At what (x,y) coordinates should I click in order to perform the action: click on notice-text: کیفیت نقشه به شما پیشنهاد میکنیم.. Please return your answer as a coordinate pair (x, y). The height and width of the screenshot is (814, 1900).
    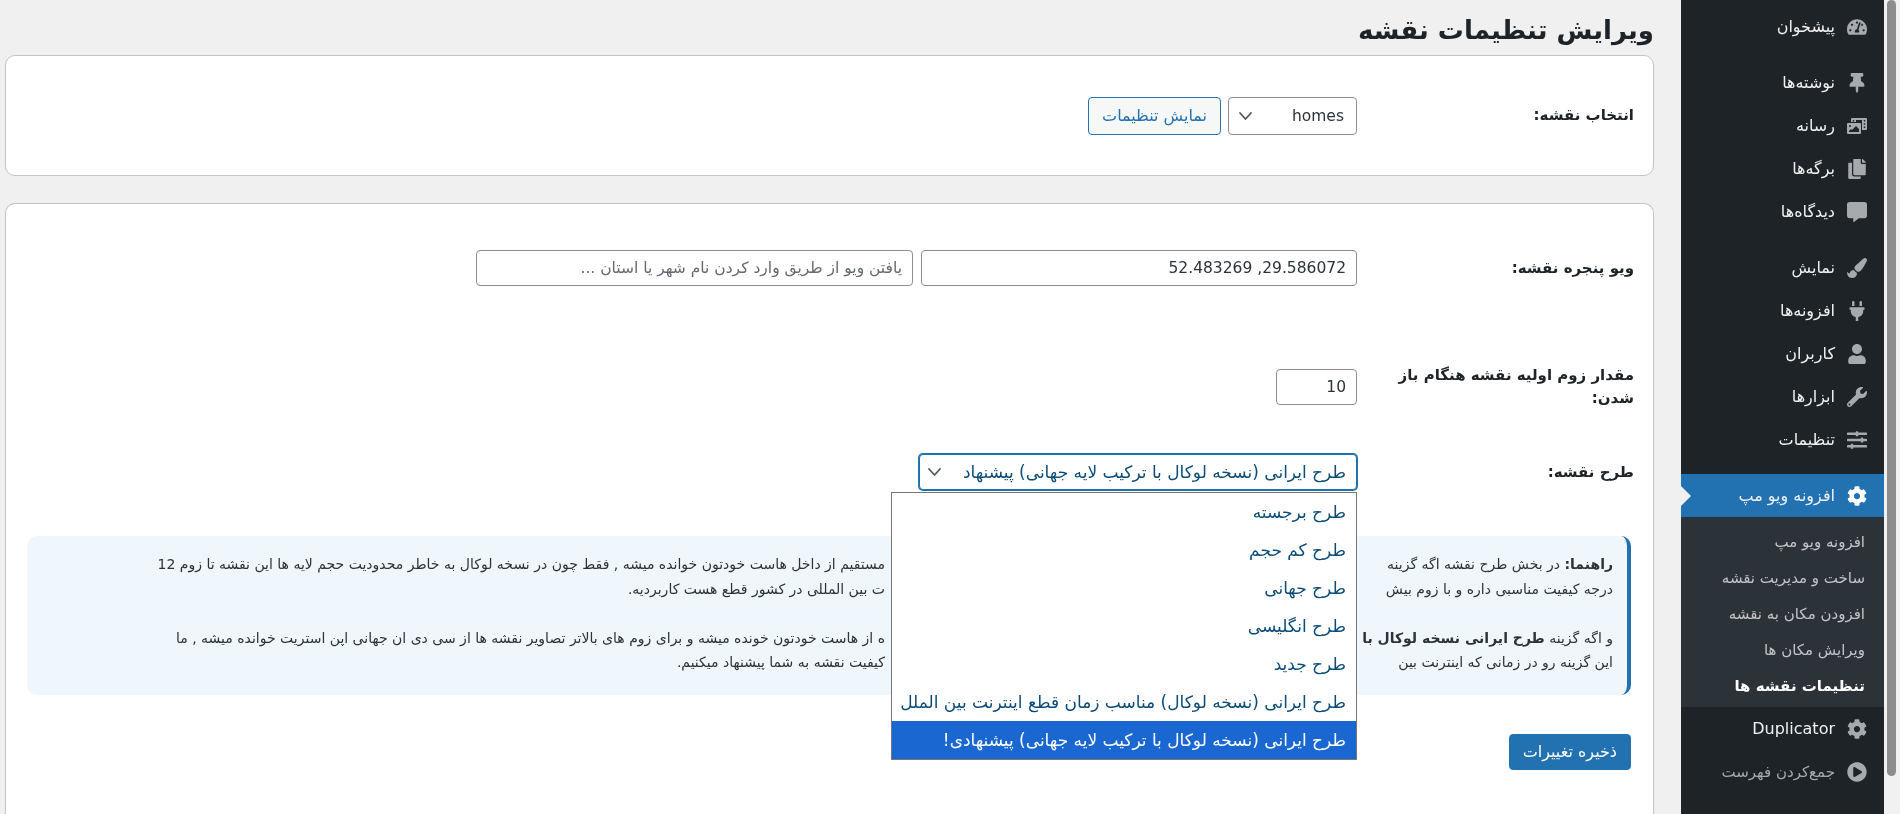
    Looking at the image, I should click on (780, 663).